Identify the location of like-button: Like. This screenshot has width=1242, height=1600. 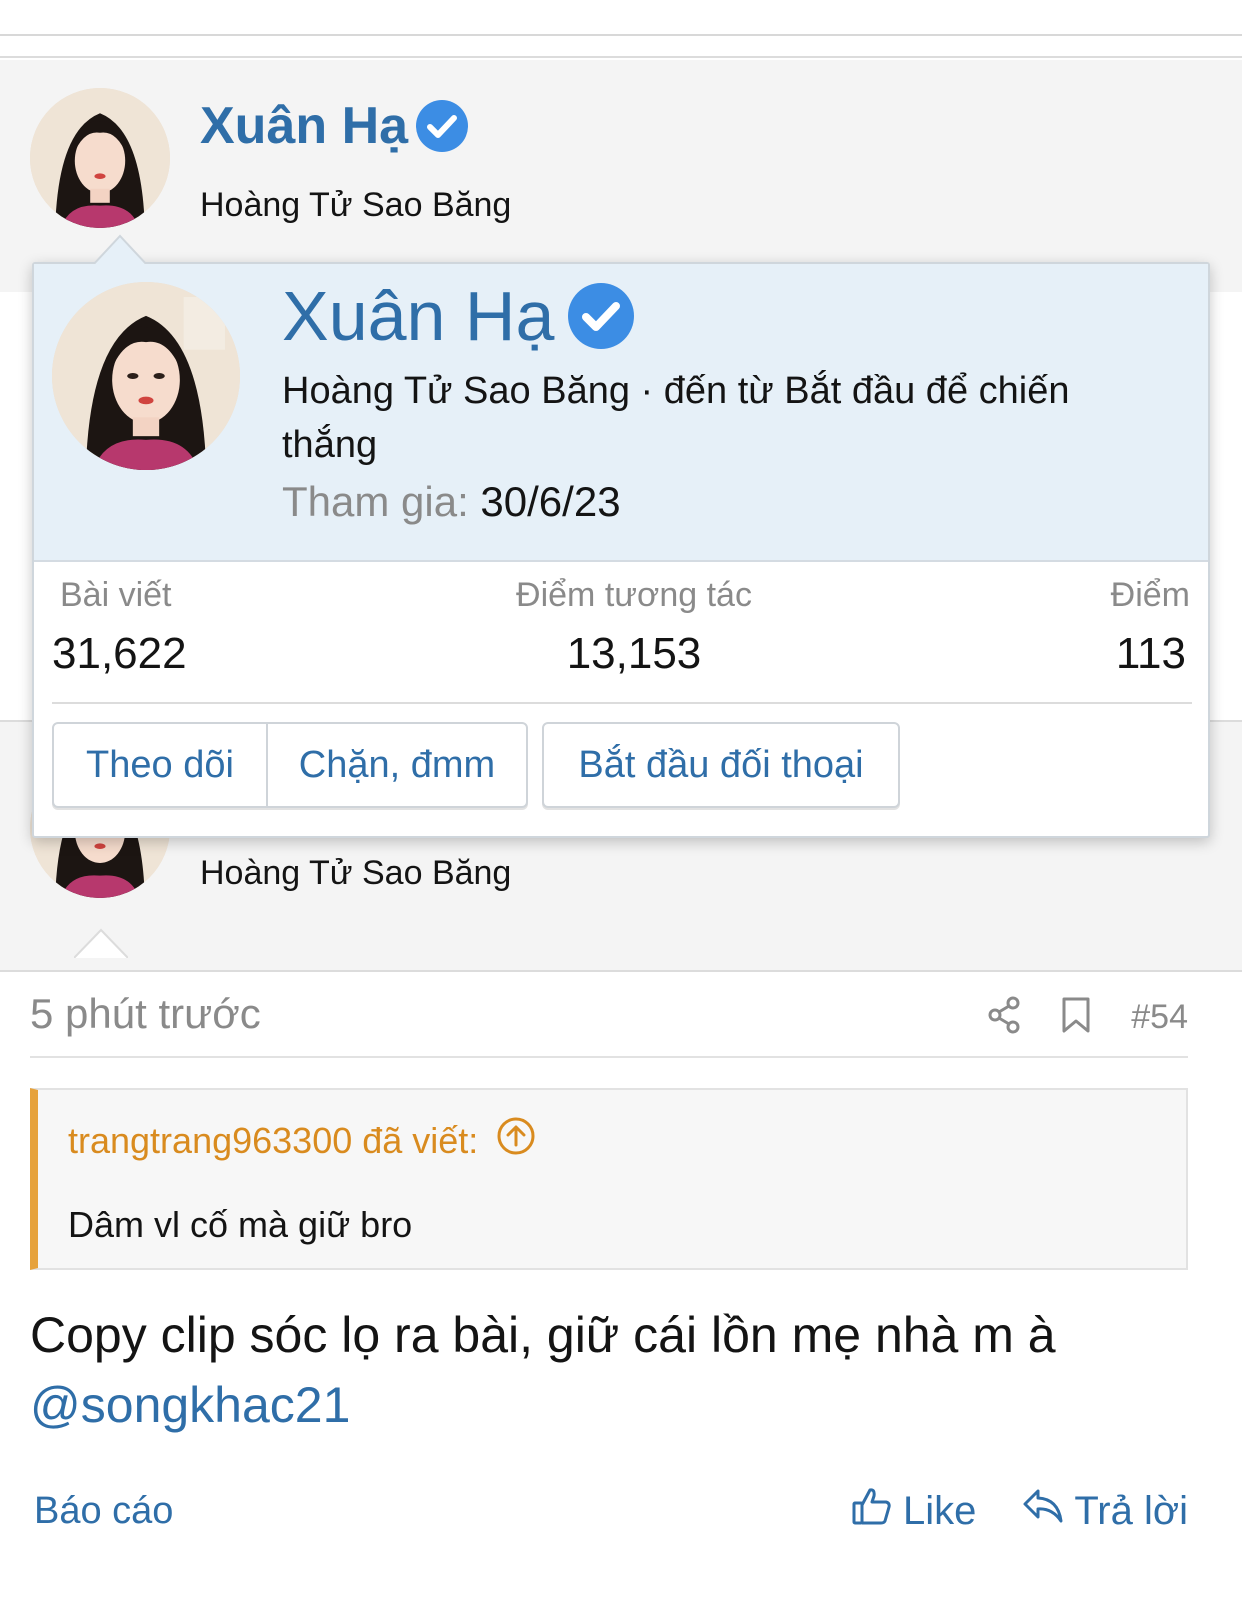
(913, 1511).